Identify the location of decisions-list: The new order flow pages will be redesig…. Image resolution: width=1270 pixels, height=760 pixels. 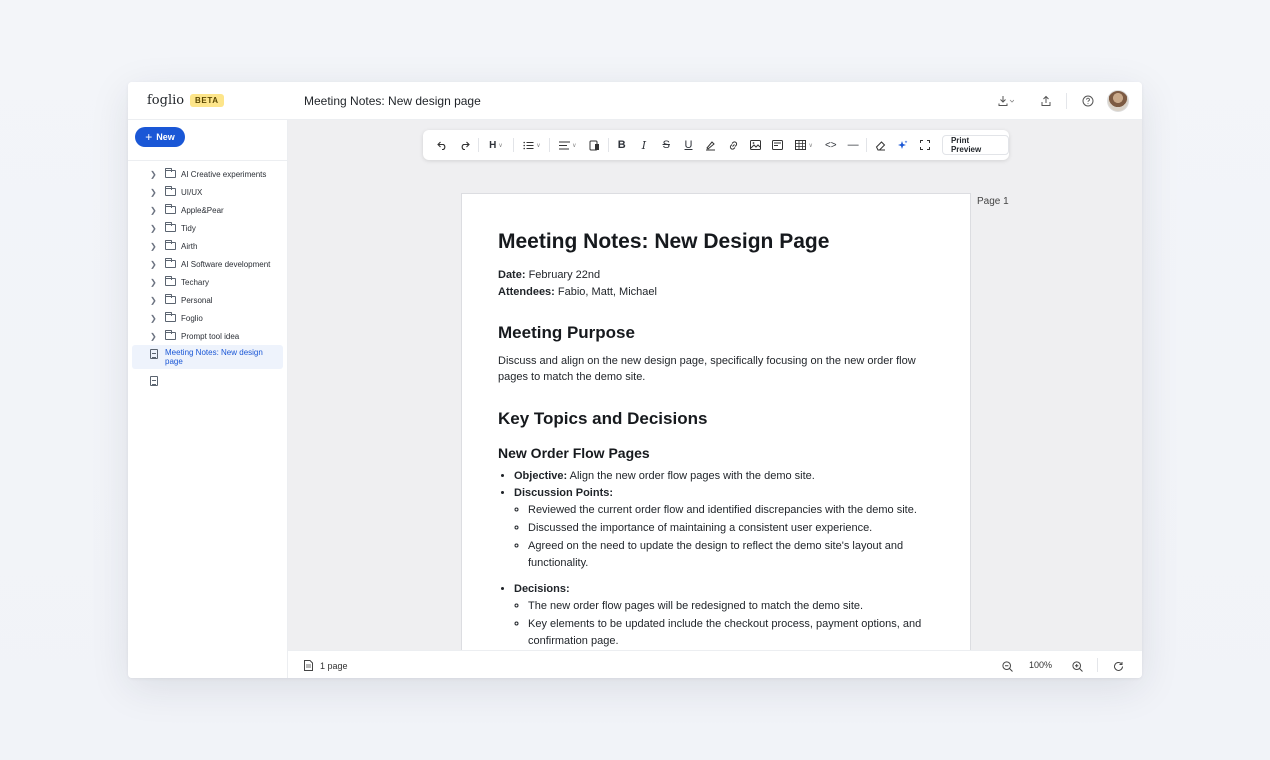
(731, 624).